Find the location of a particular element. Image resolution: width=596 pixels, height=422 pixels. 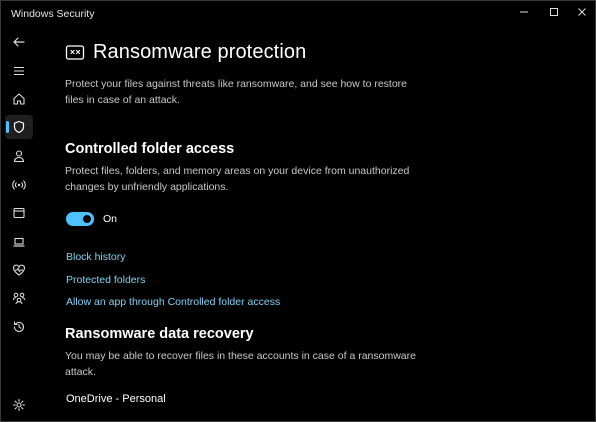

sidebar-item-settings is located at coordinates (19, 405).